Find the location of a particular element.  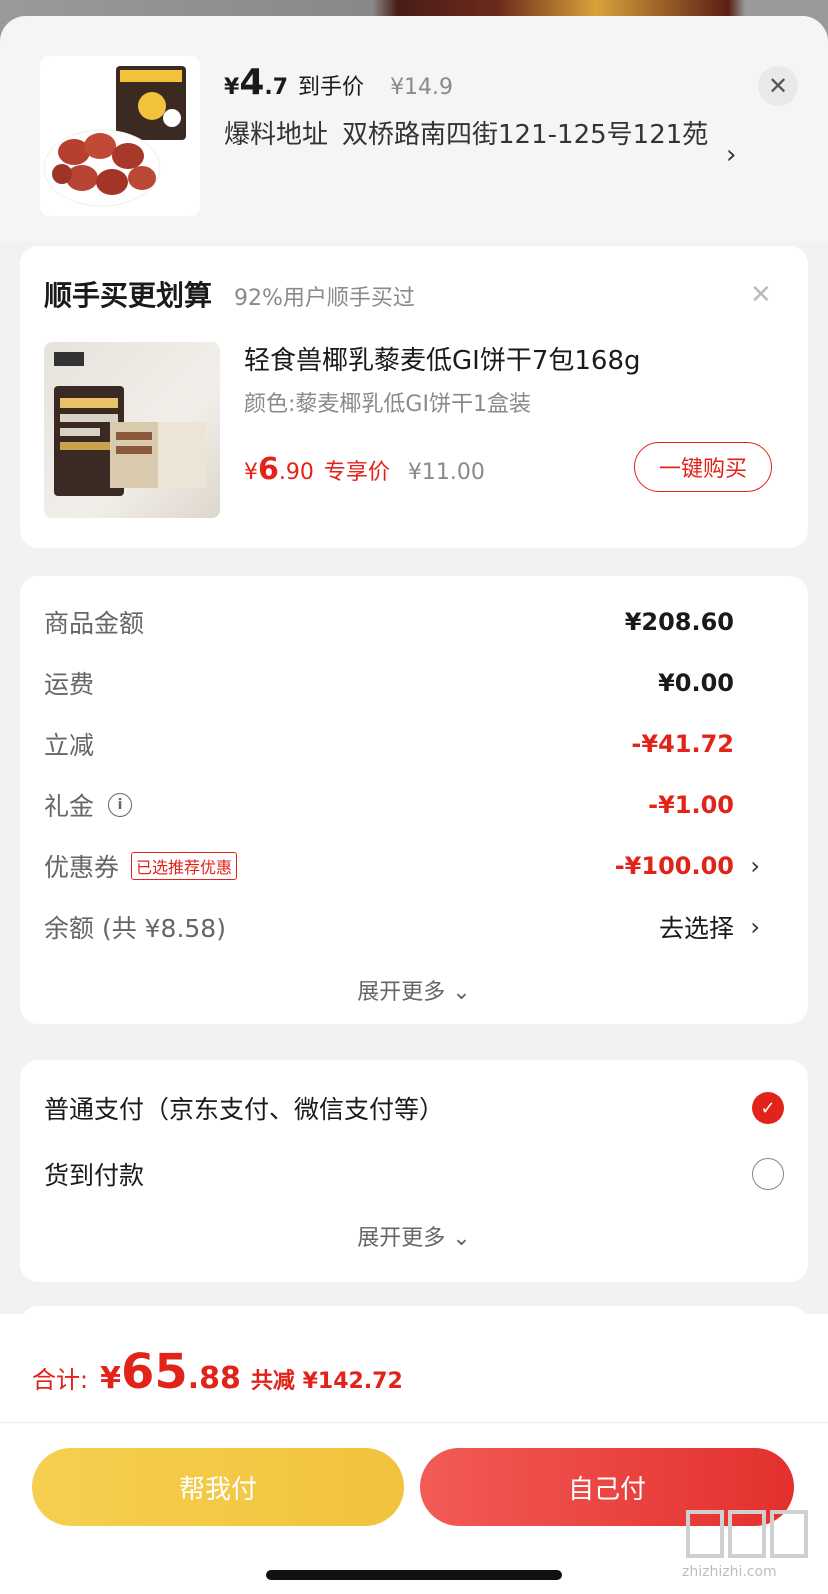

payment-label: 货到付款 is located at coordinates (94, 1175).